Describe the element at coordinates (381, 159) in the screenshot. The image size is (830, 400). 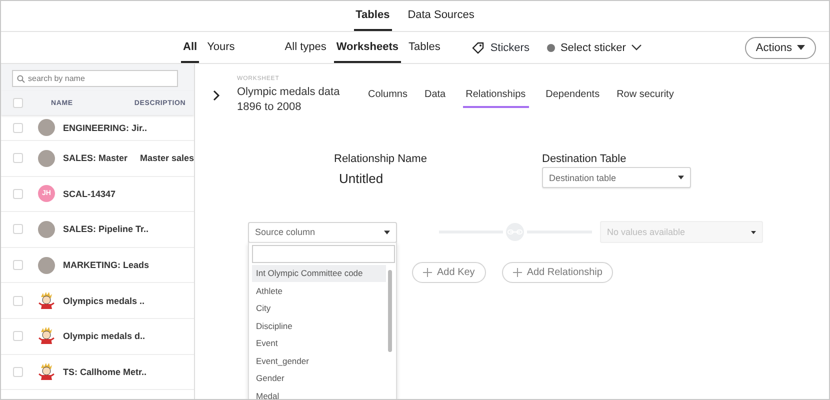
I see `relationship-name-label: Relationship Name` at that location.